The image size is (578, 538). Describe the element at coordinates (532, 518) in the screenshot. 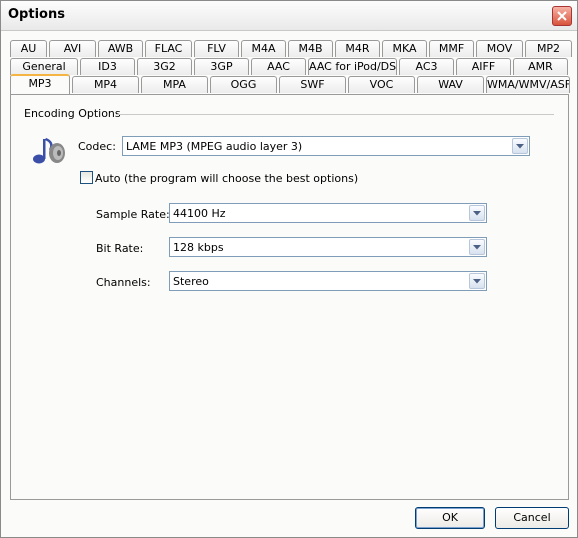

I see `cancel-button: Cancel` at that location.